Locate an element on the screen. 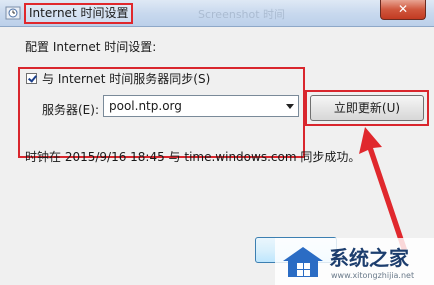  clock-window-icon is located at coordinates (13, 13).